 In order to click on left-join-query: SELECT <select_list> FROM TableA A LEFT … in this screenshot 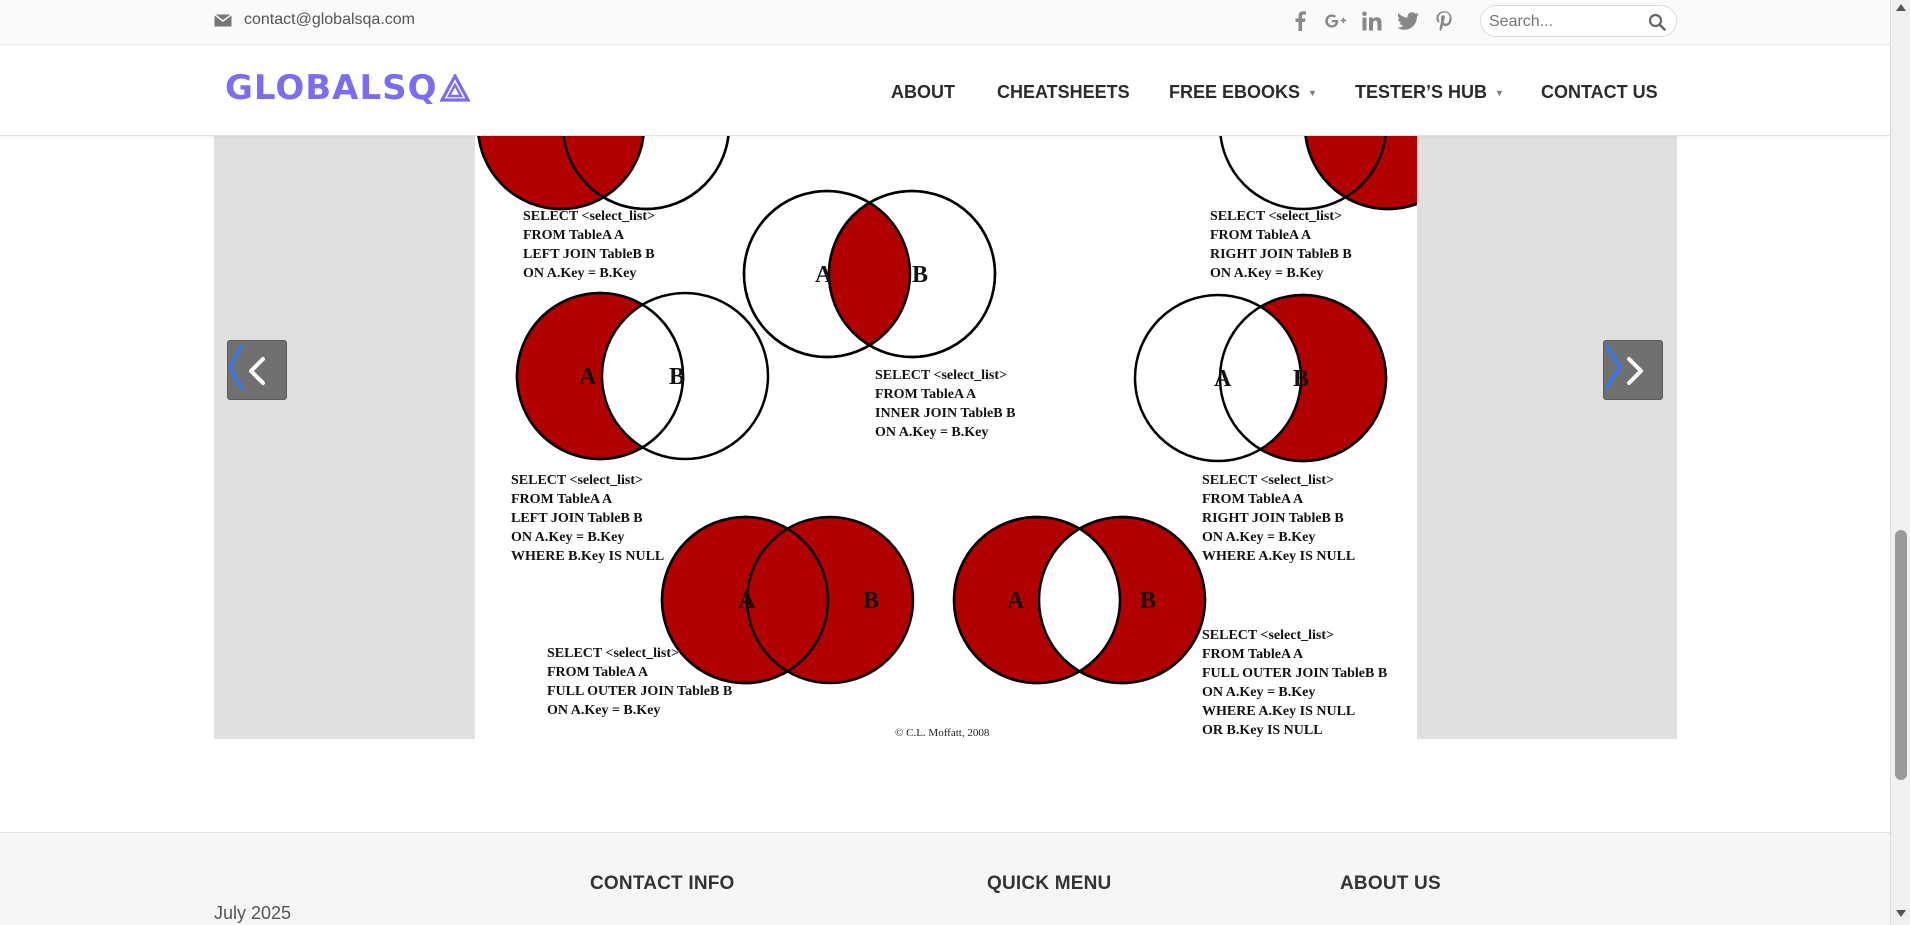, I will do `click(589, 245)`.